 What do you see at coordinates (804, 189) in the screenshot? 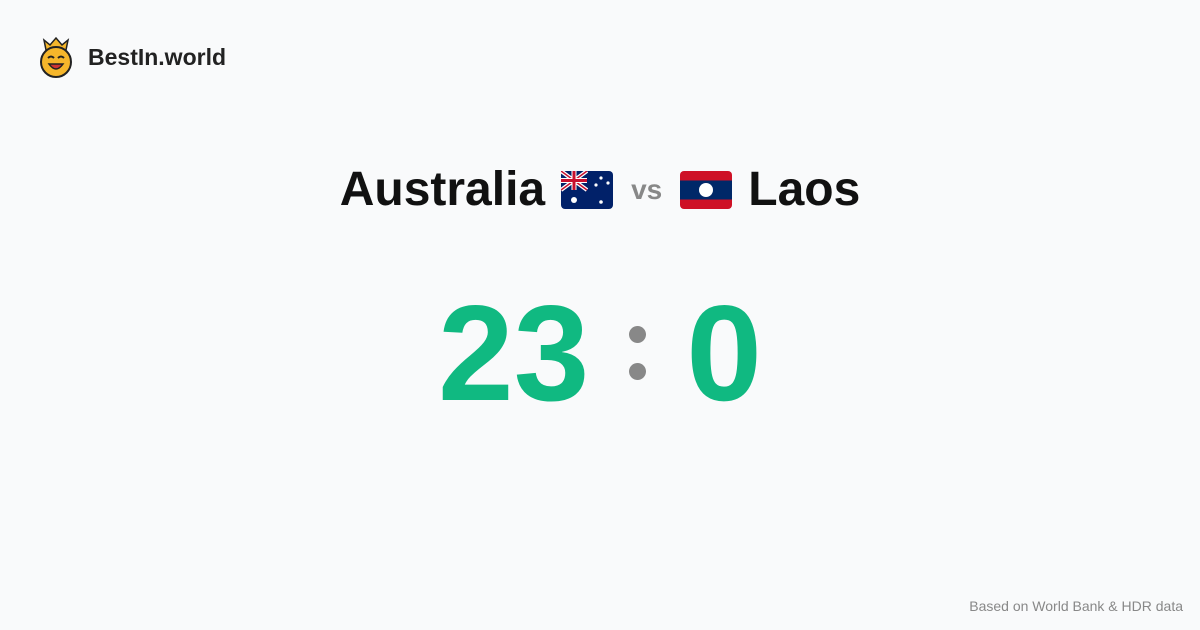
I see `right-country: Laos` at bounding box center [804, 189].